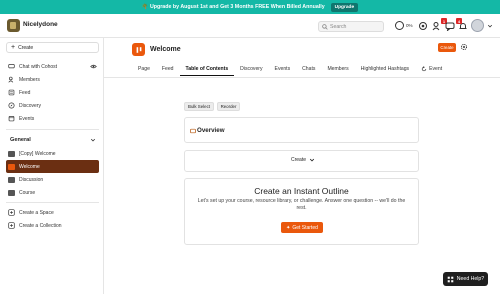 The height and width of the screenshot is (294, 500). Describe the element at coordinates (25, 92) in the screenshot. I see `sidebar-item-label: Feed` at that location.